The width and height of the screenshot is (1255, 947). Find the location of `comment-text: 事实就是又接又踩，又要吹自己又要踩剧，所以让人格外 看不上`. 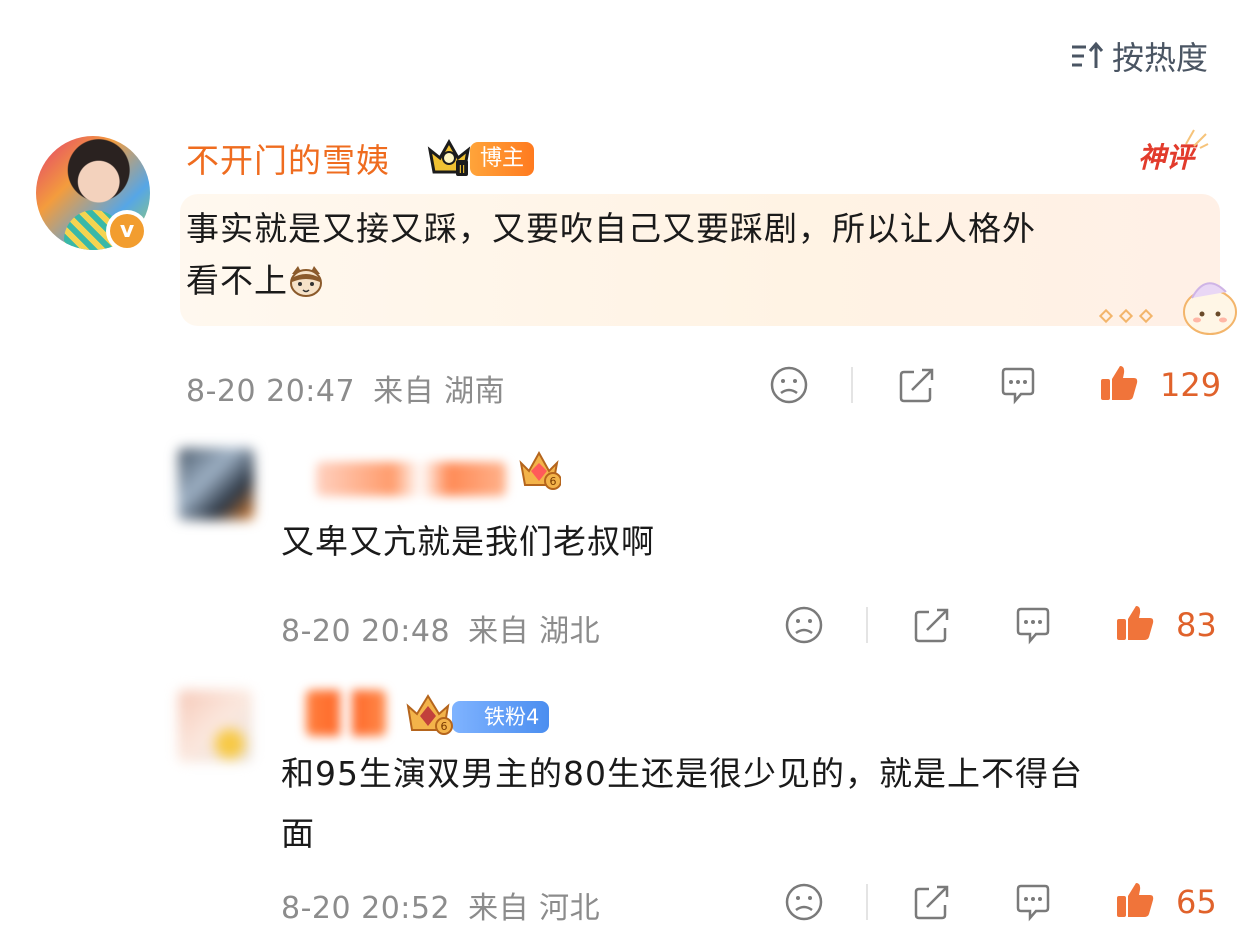

comment-text: 事实就是又接又踩，又要吹自己又要踩剧，所以让人格外 看不上 is located at coordinates (611, 254).